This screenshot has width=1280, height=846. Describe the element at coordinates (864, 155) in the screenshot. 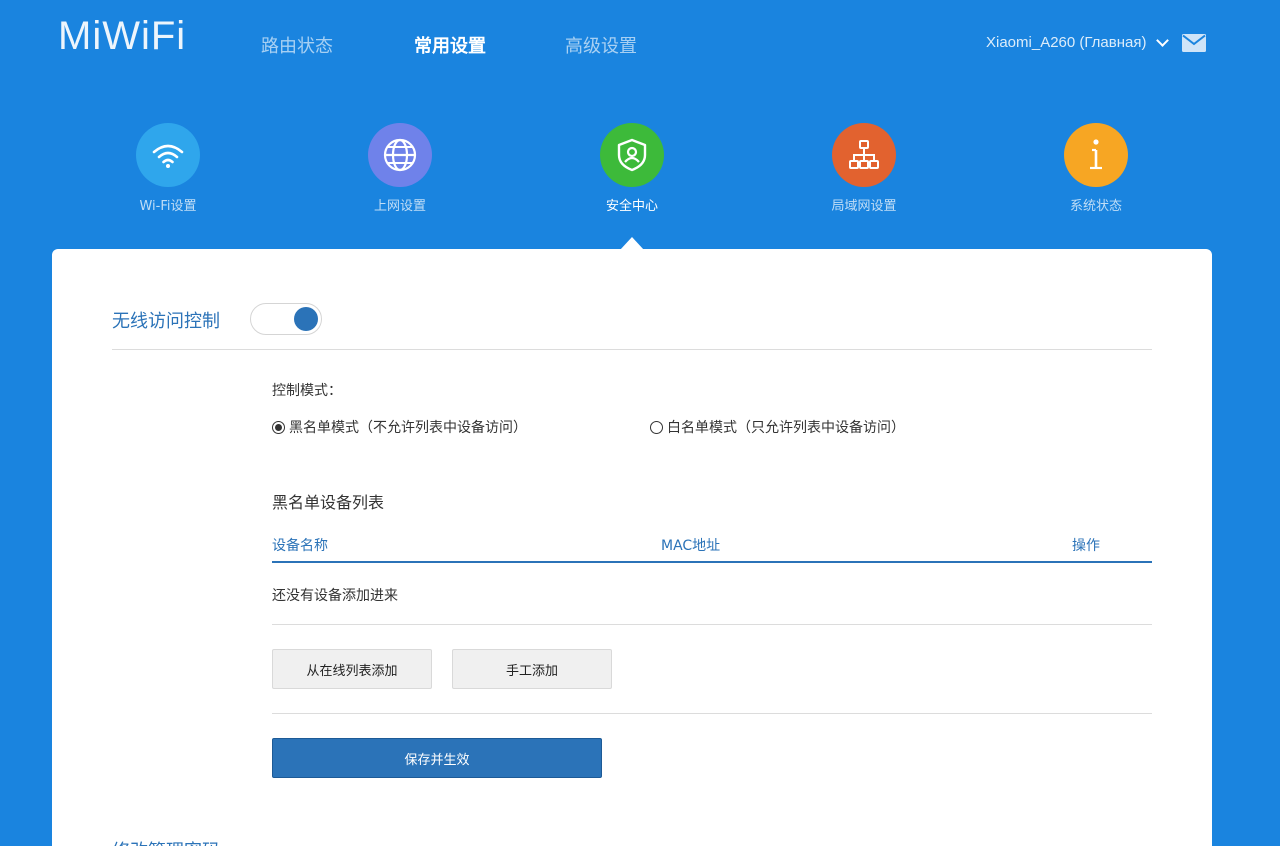

I see `network-icon` at that location.